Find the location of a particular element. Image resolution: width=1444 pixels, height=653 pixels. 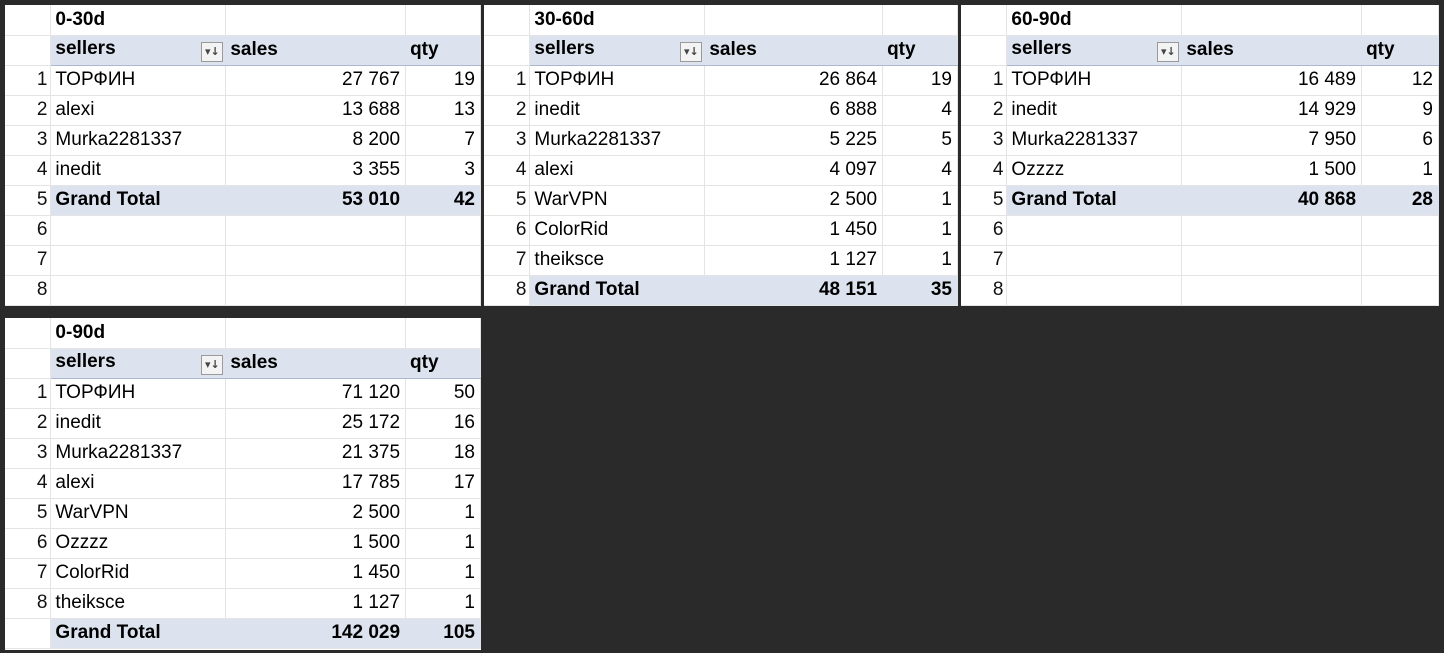

sales-cell: 3 355 is located at coordinates (316, 170).